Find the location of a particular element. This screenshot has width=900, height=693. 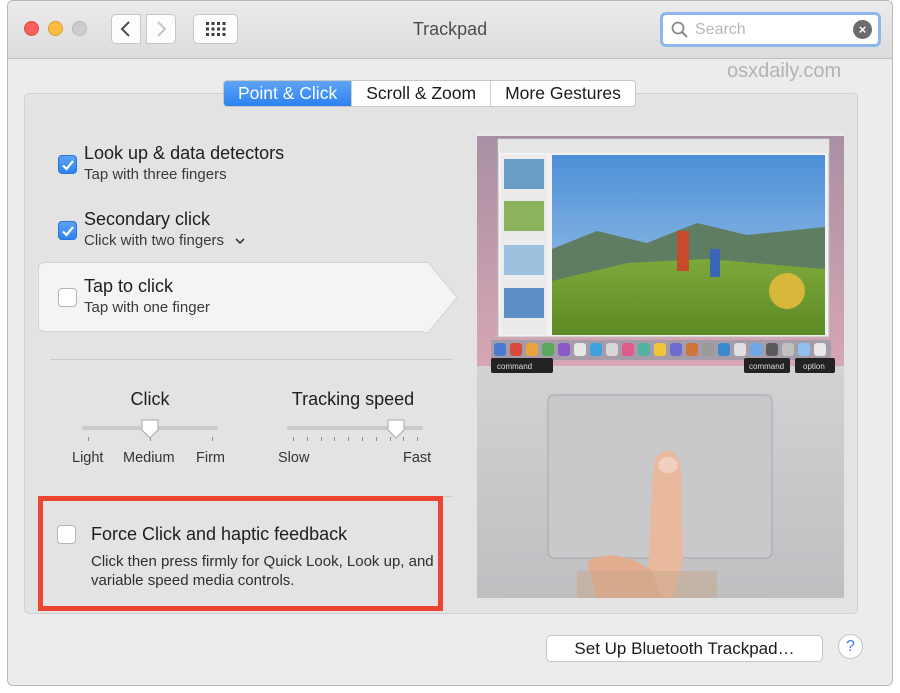

option-title: Tap to click is located at coordinates (129, 286).